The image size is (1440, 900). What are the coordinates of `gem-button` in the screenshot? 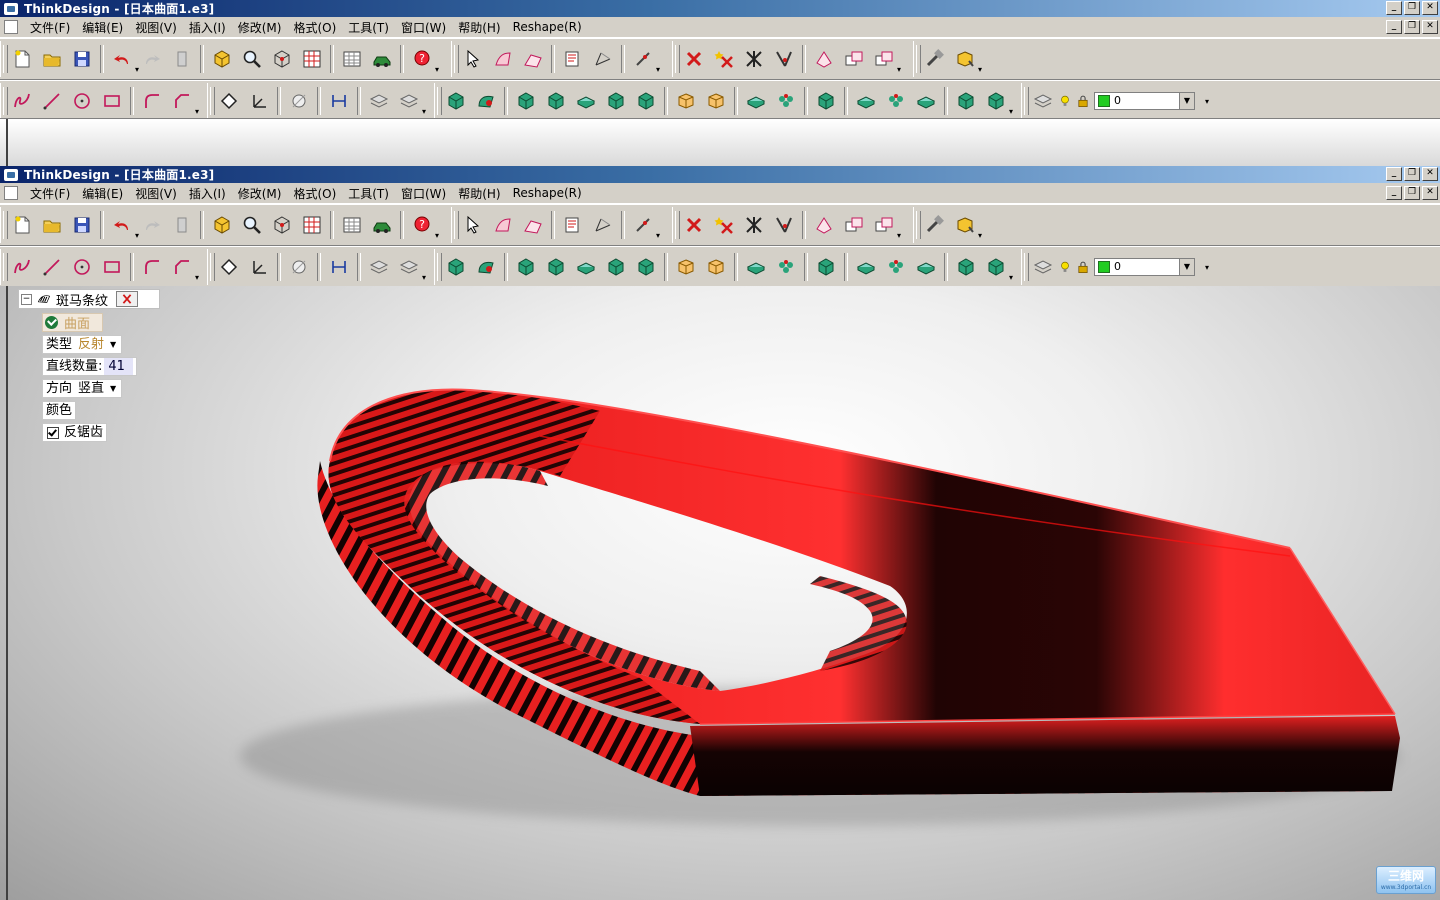 It's located at (646, 267).